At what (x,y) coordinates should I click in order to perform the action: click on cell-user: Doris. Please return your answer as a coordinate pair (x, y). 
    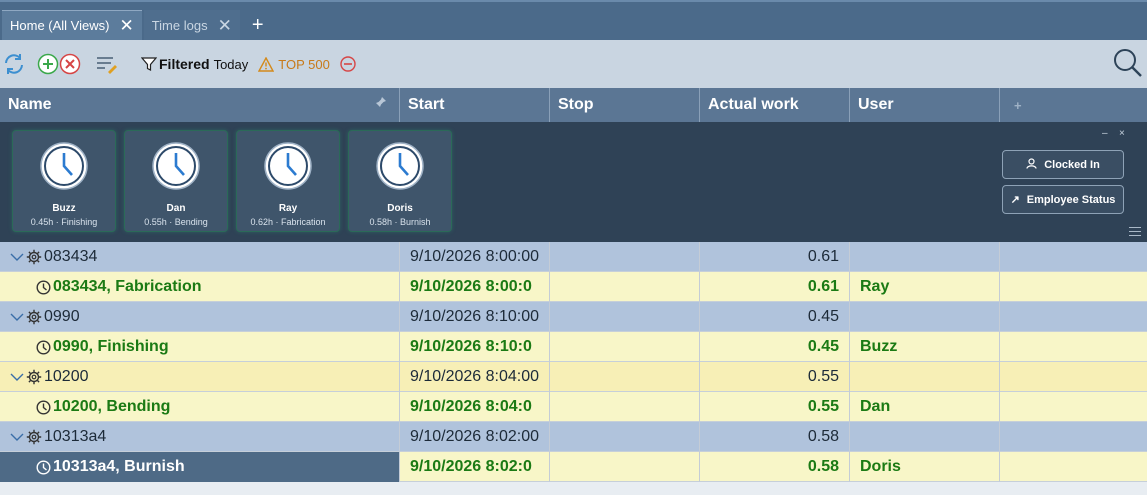
    Looking at the image, I should click on (925, 467).